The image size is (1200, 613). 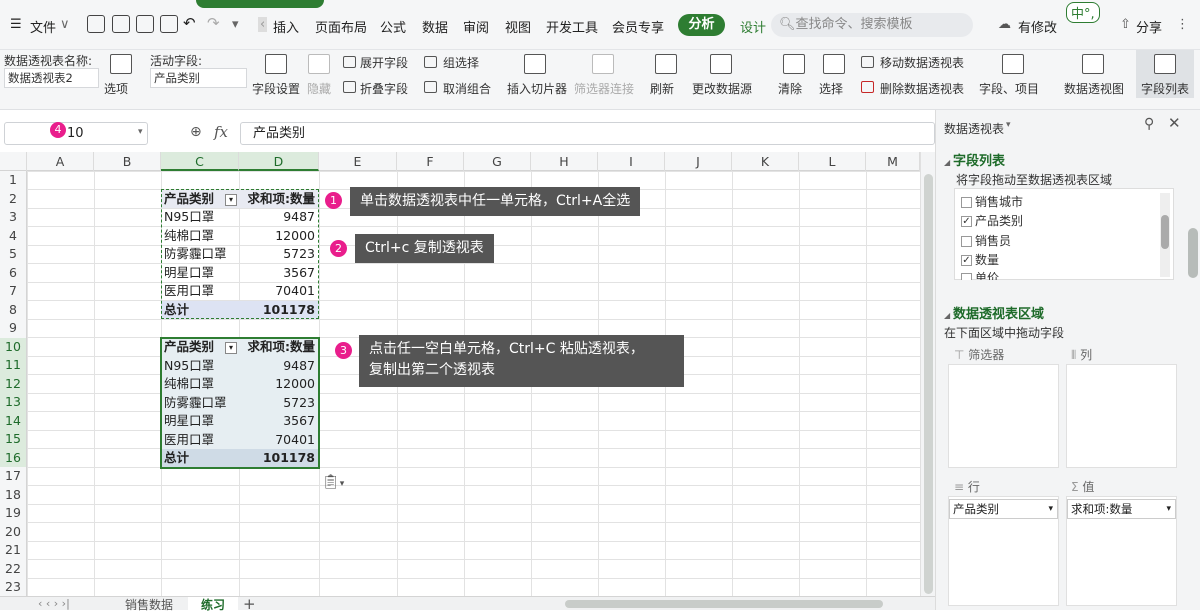 I want to click on menu-review: 审阅, so click(x=476, y=26).